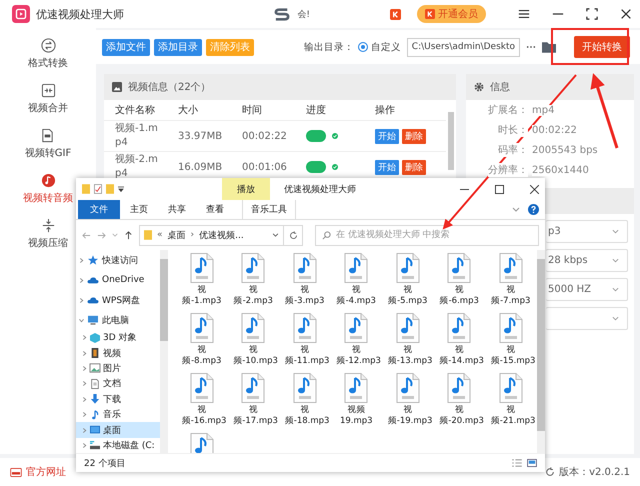 This screenshot has height=486, width=640. What do you see at coordinates (118, 384) in the screenshot?
I see `nav-tree-item: 文档` at bounding box center [118, 384].